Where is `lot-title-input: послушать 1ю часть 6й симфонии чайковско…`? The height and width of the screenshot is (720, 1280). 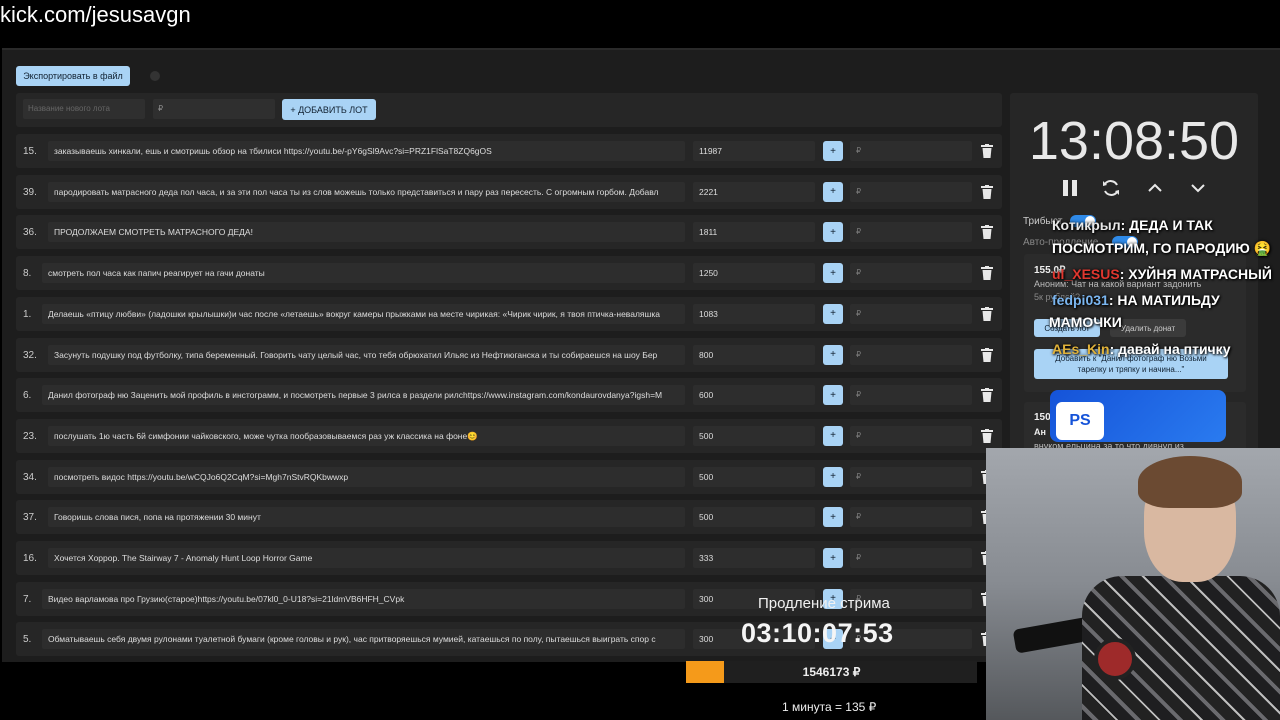 lot-title-input: послушать 1ю часть 6й симфонии чайковско… is located at coordinates (366, 435).